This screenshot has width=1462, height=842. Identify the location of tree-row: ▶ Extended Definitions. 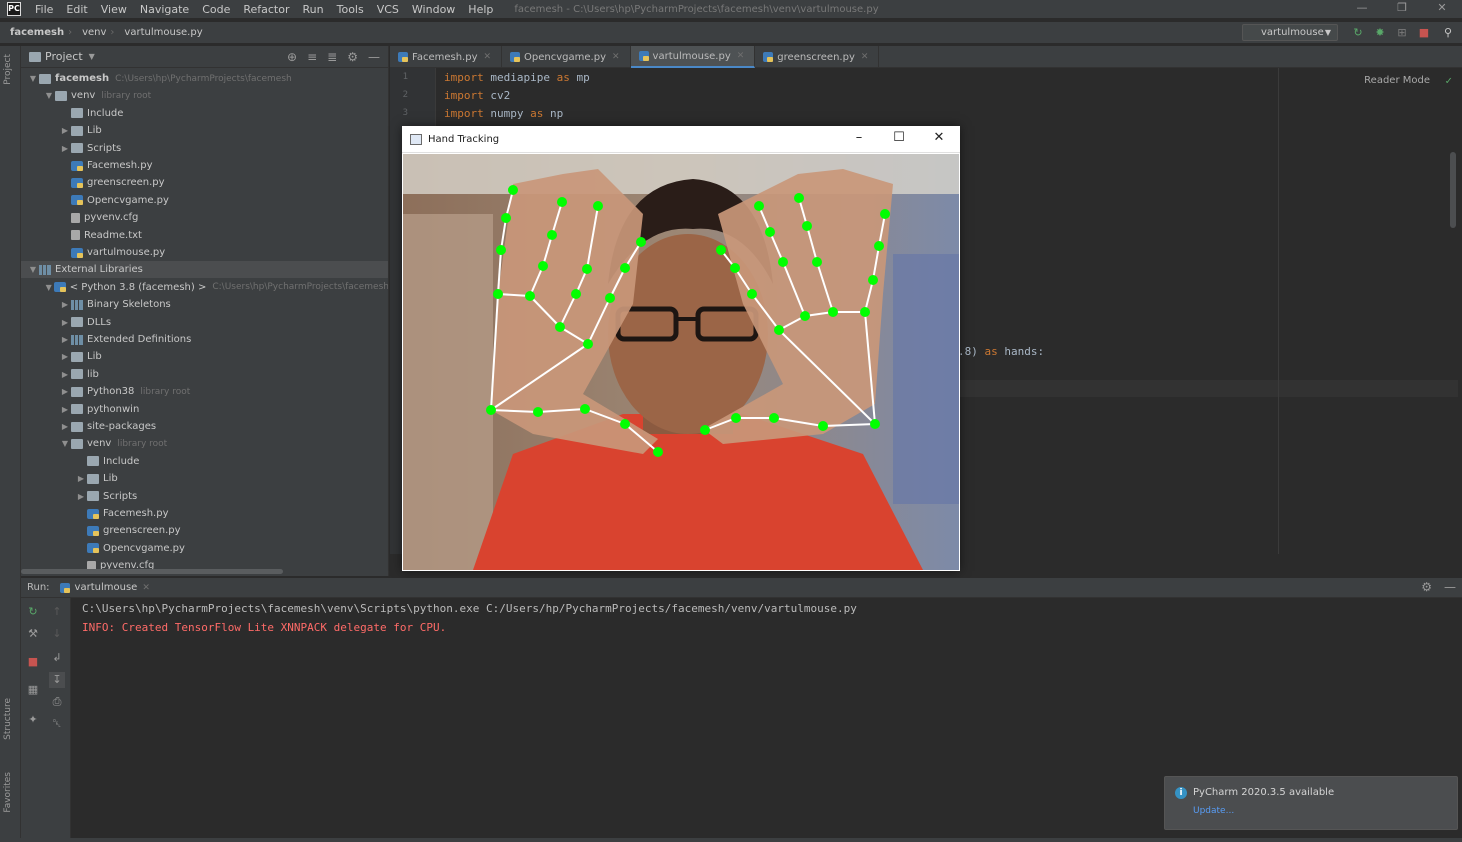
(204, 339).